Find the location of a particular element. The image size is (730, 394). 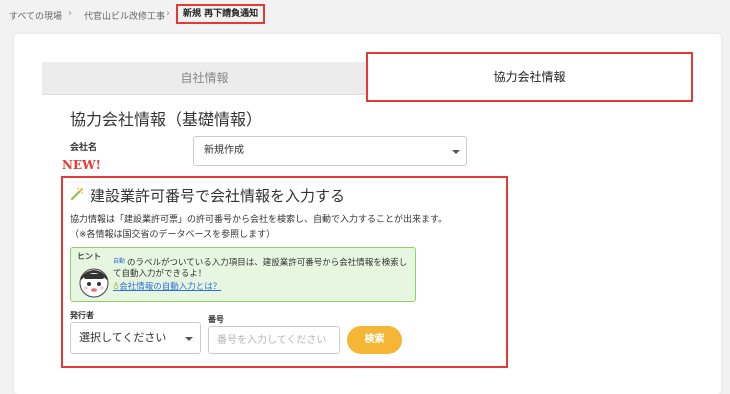

number-label: 番号 is located at coordinates (216, 319).